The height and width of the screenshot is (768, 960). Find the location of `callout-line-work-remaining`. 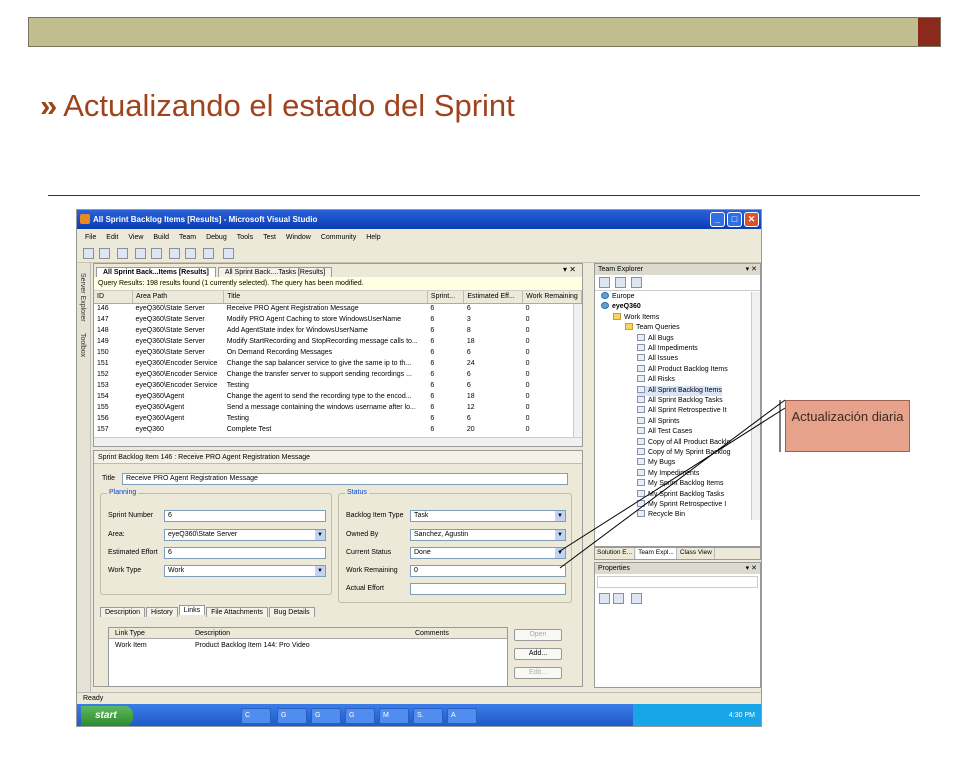

callout-line-work-remaining is located at coordinates (672, 484).